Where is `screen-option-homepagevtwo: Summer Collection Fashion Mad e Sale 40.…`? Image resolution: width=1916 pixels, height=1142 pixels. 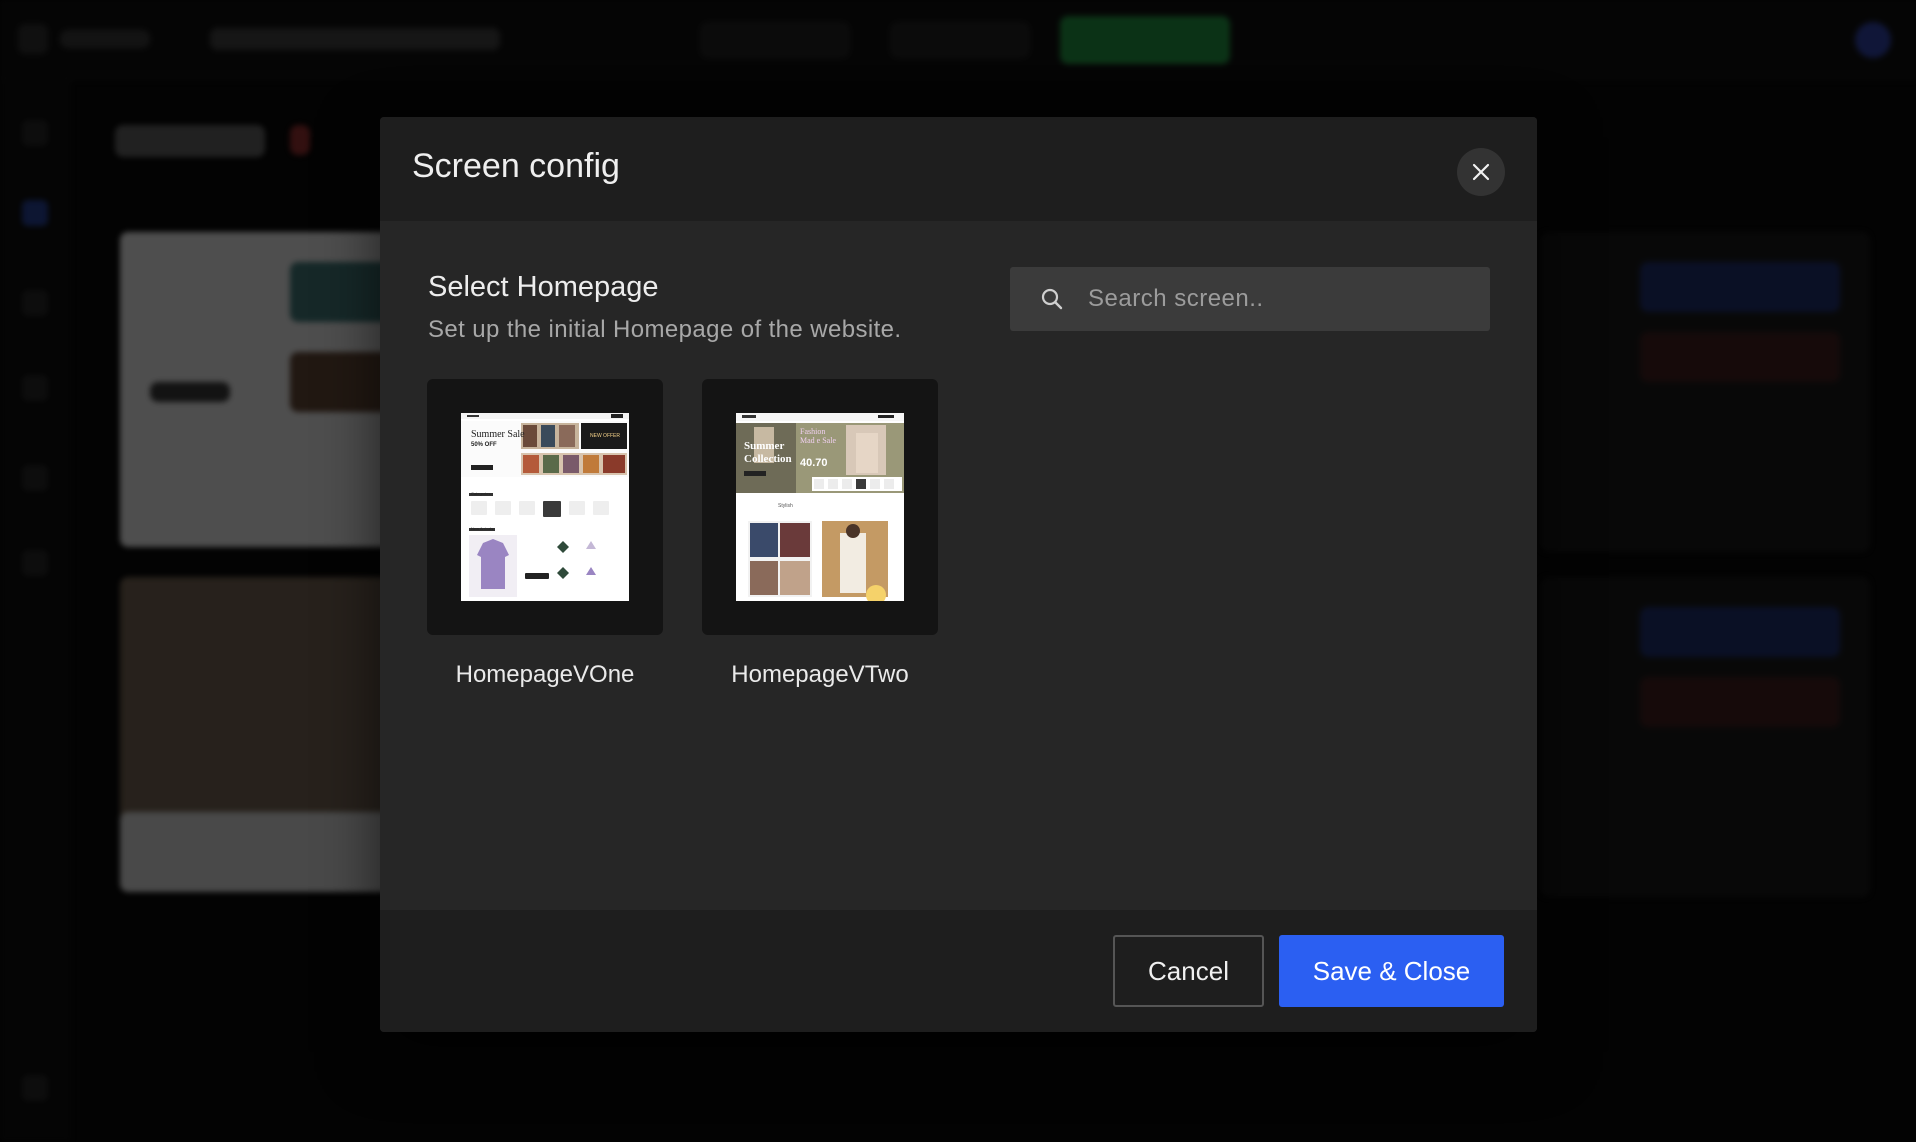 screen-option-homepagevtwo: Summer Collection Fashion Mad e Sale 40.… is located at coordinates (820, 507).